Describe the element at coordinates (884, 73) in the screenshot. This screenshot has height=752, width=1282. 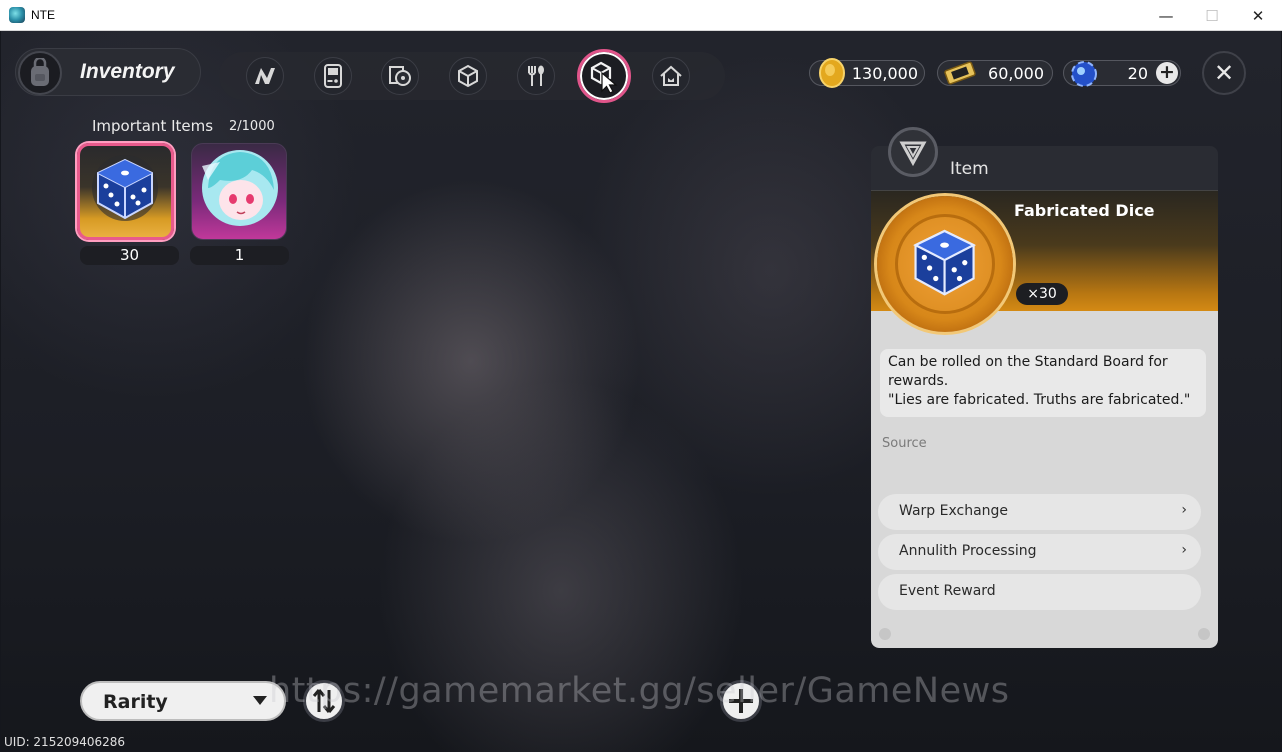
I see `gold-value: 130,000` at that location.